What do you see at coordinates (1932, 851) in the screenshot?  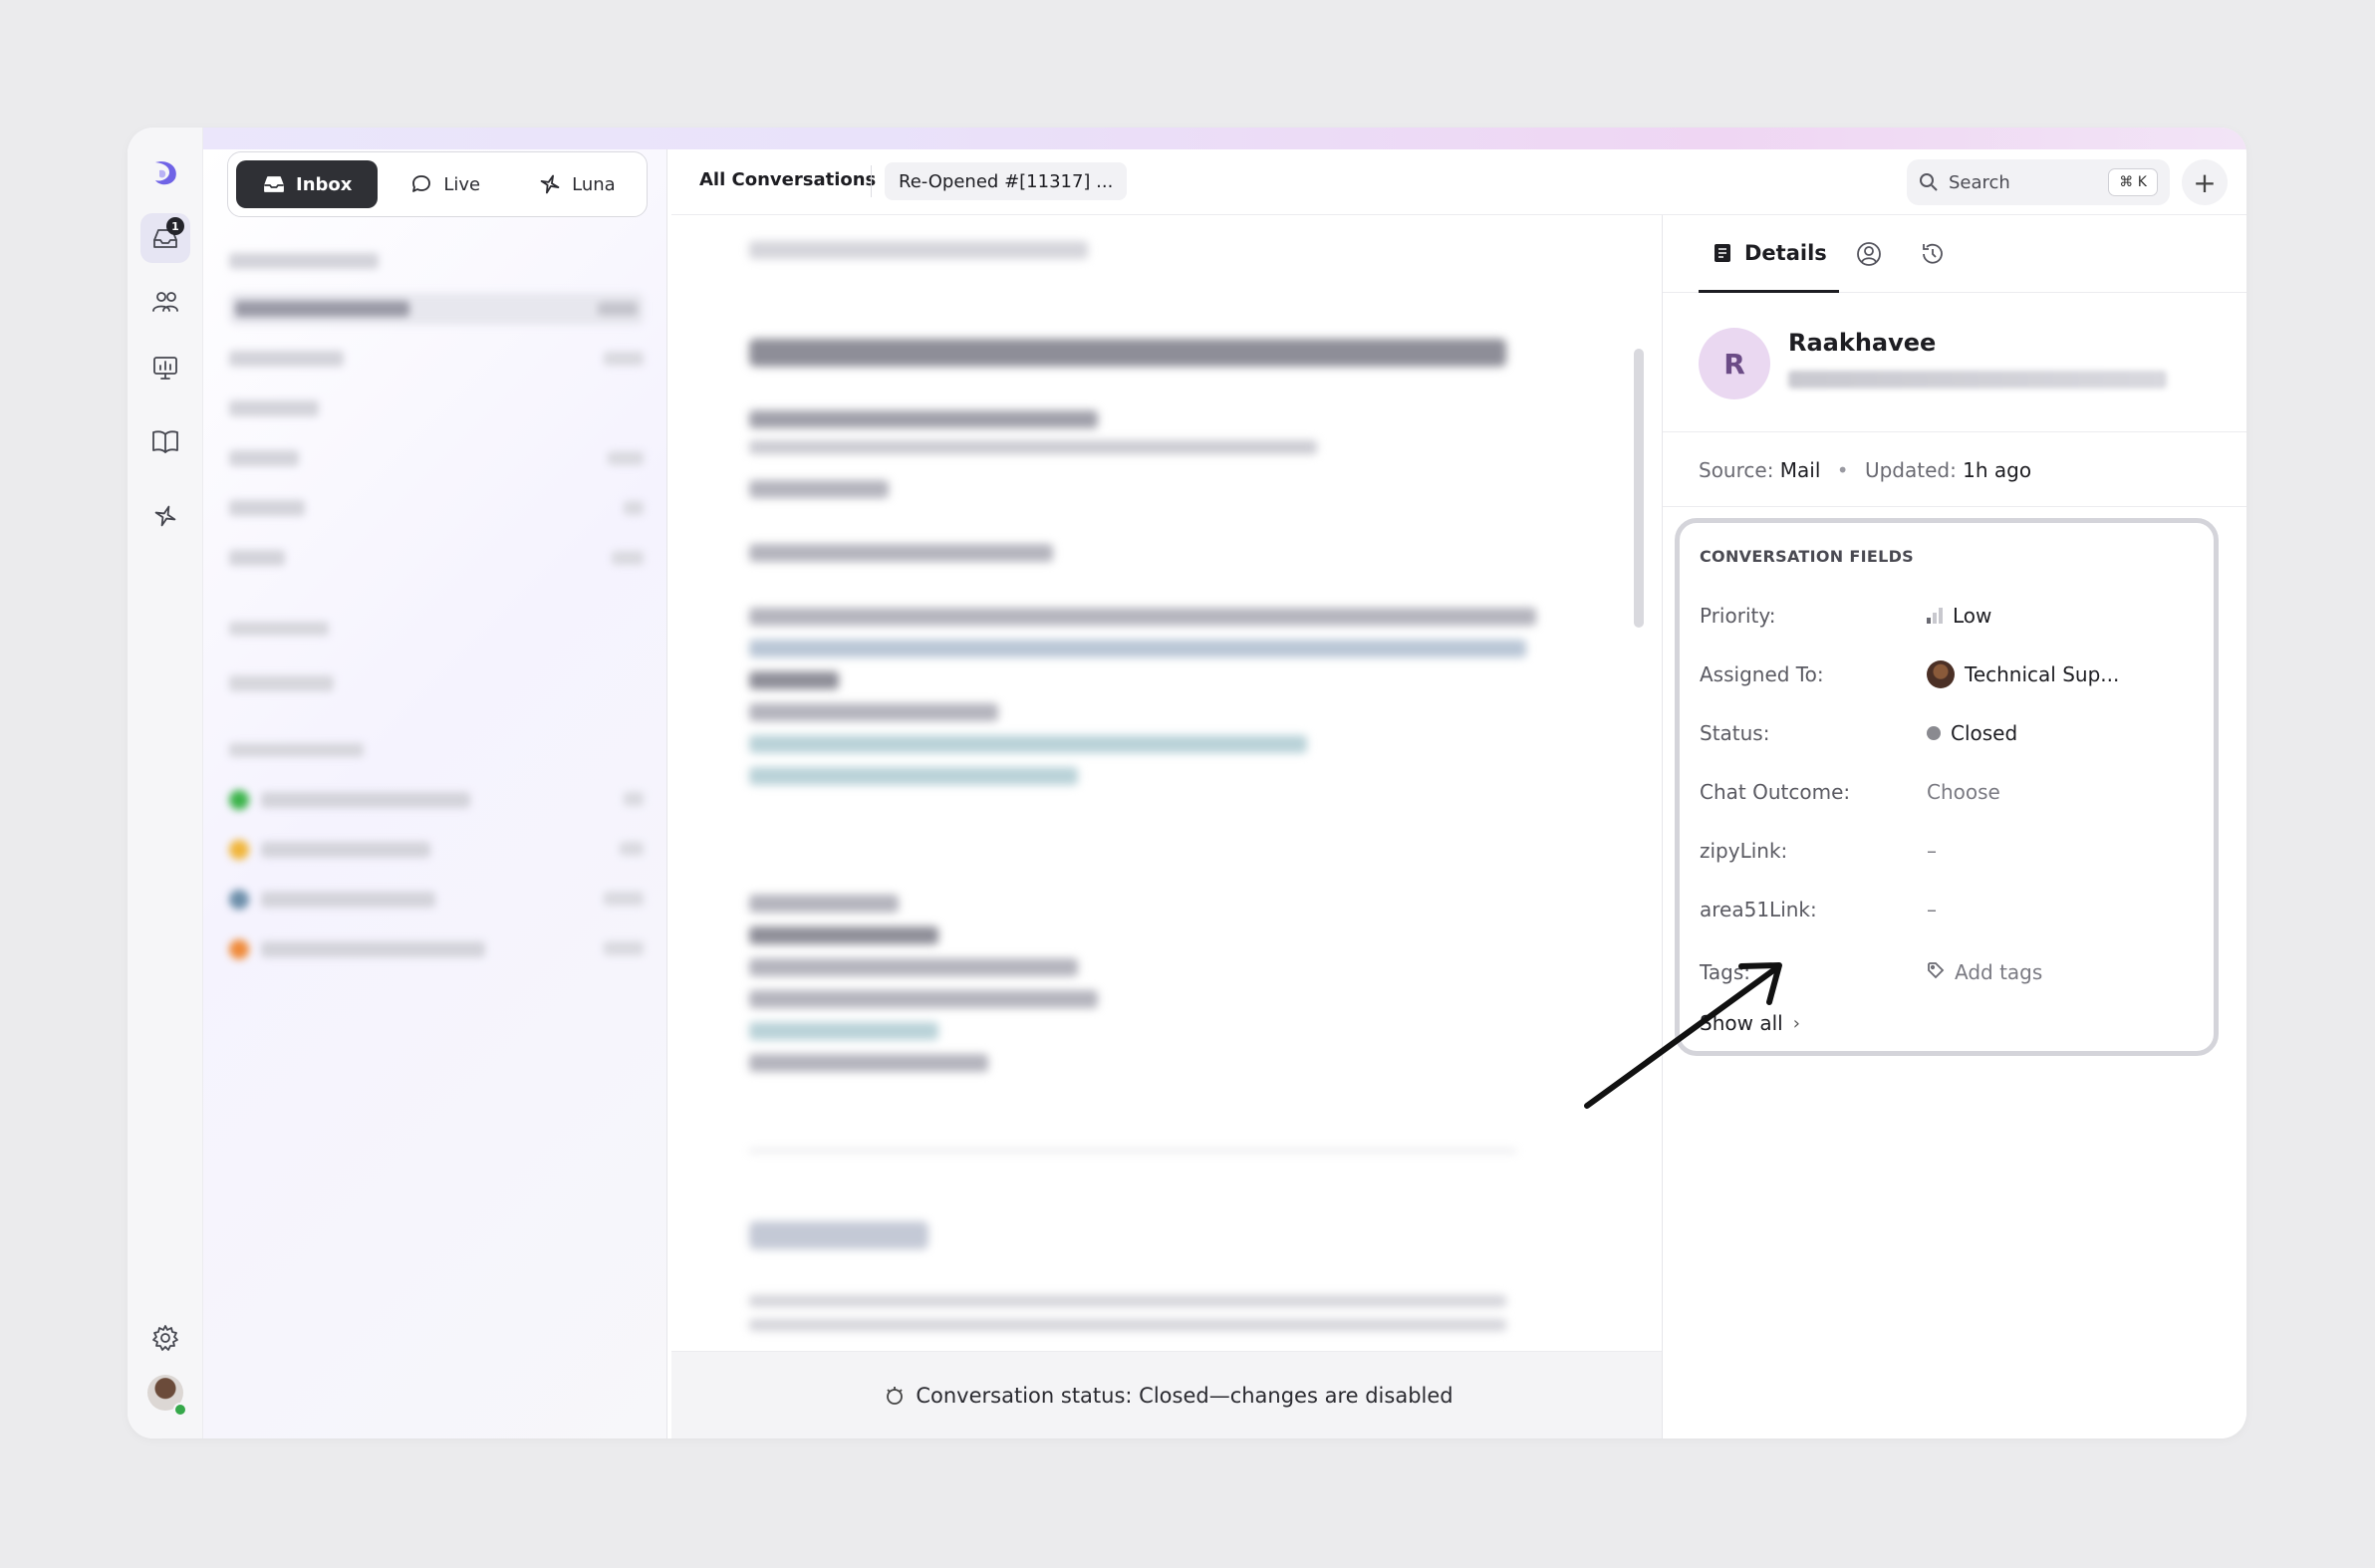 I see `zipylink-value: –` at bounding box center [1932, 851].